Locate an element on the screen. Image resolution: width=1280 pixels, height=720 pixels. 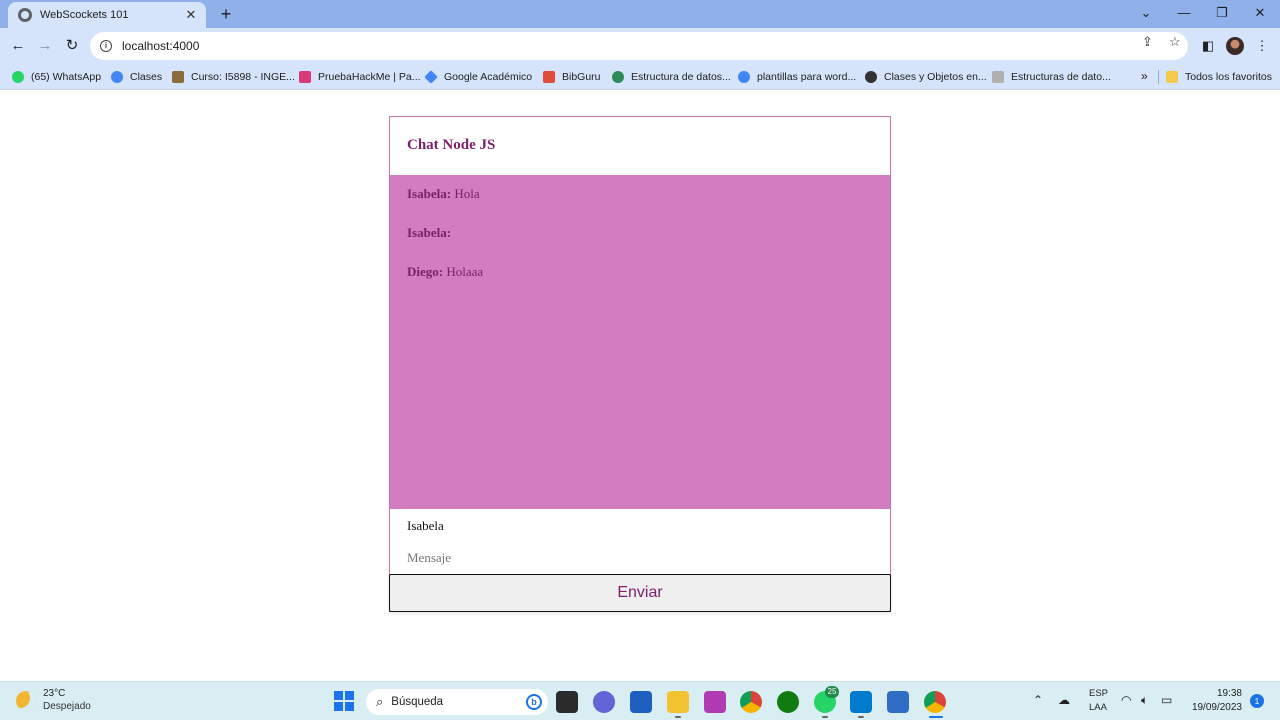
username-input is located at coordinates (640, 525).